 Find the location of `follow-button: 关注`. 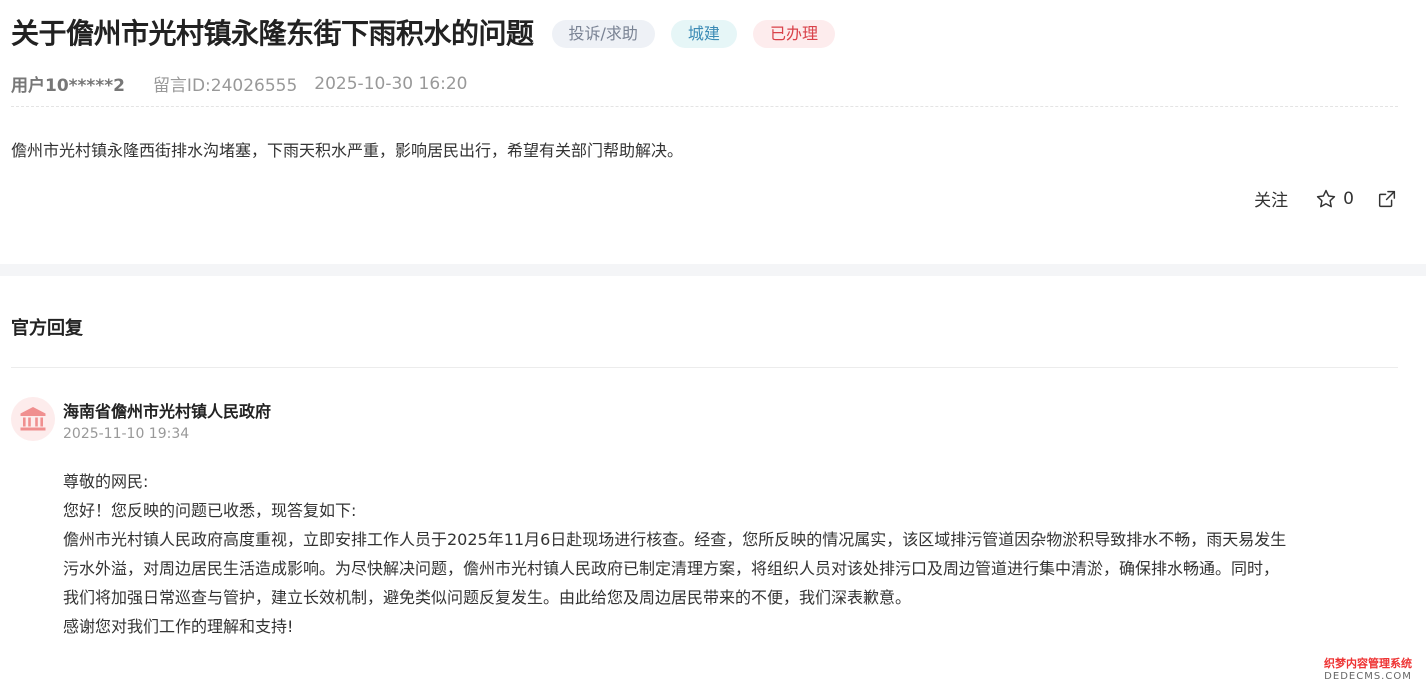

follow-button: 关注 is located at coordinates (1271, 198).